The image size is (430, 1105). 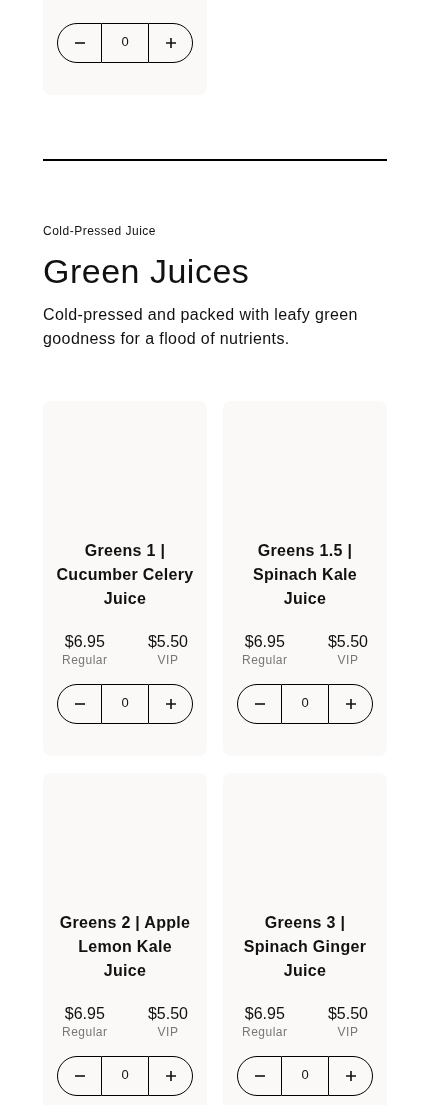 I want to click on section-title: Green Juices, so click(x=147, y=271).